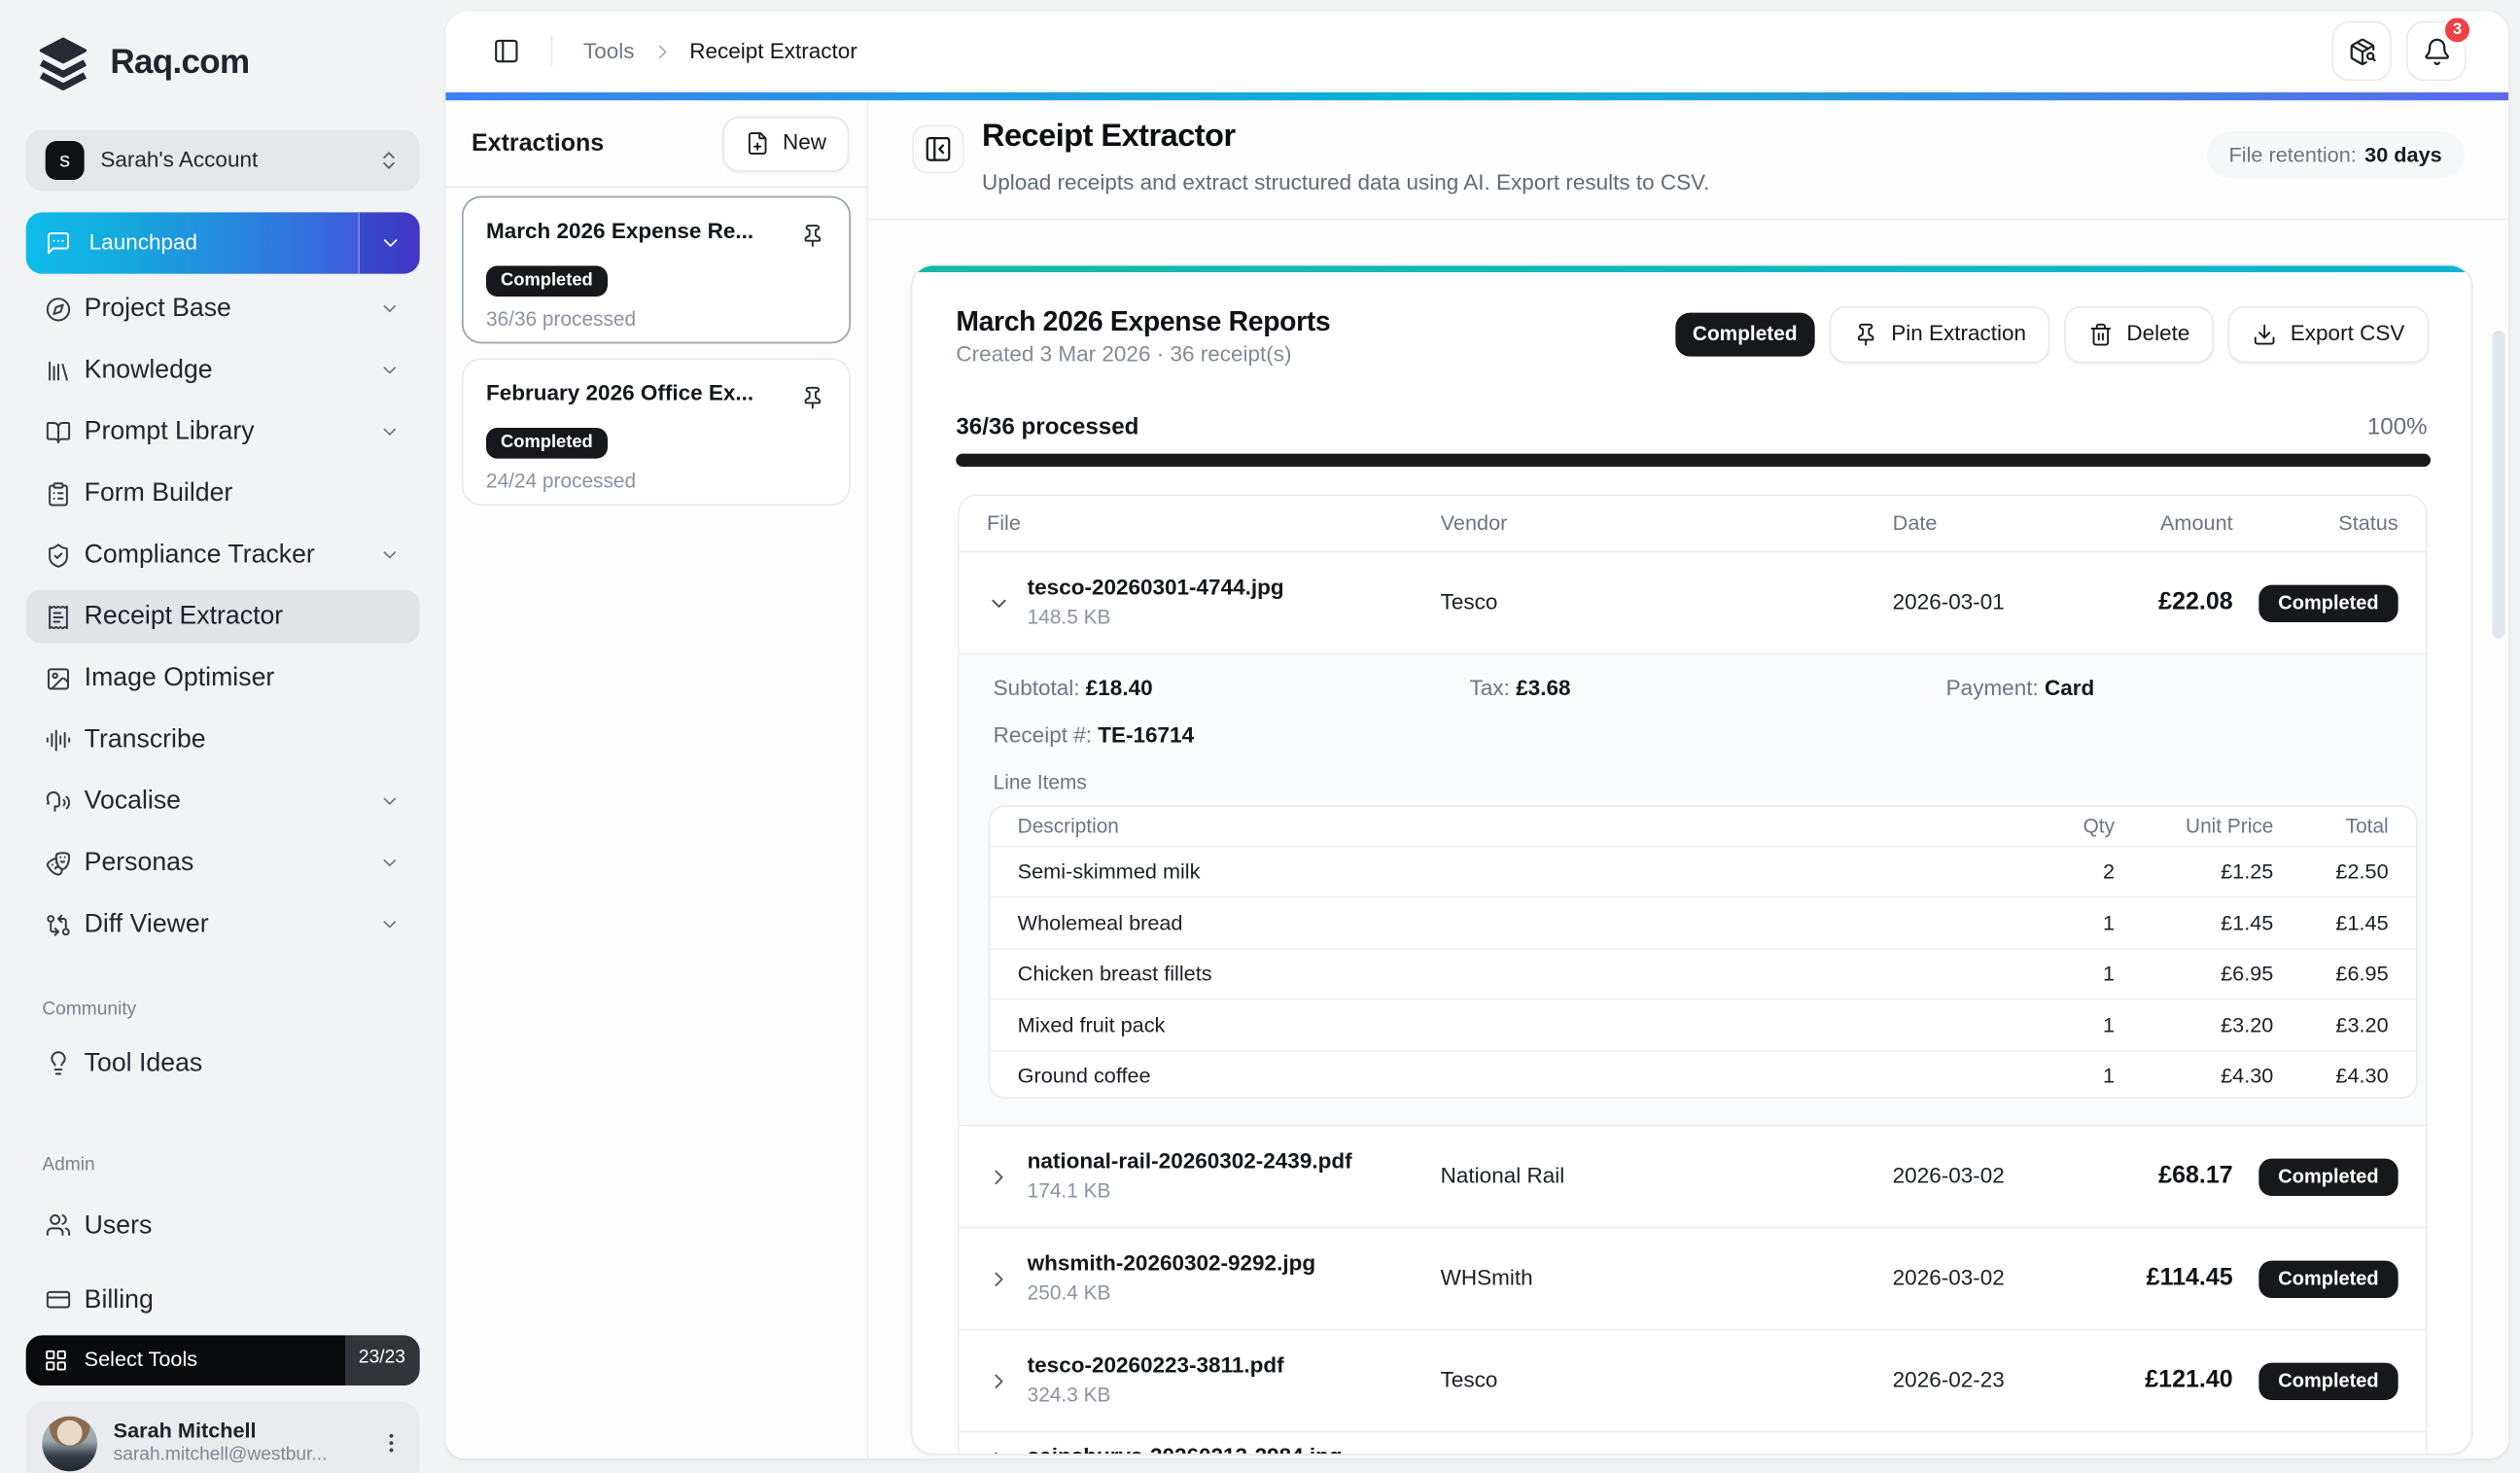 Image resolution: width=2520 pixels, height=1473 pixels. Describe the element at coordinates (59, 309) in the screenshot. I see `compass-icon` at that location.